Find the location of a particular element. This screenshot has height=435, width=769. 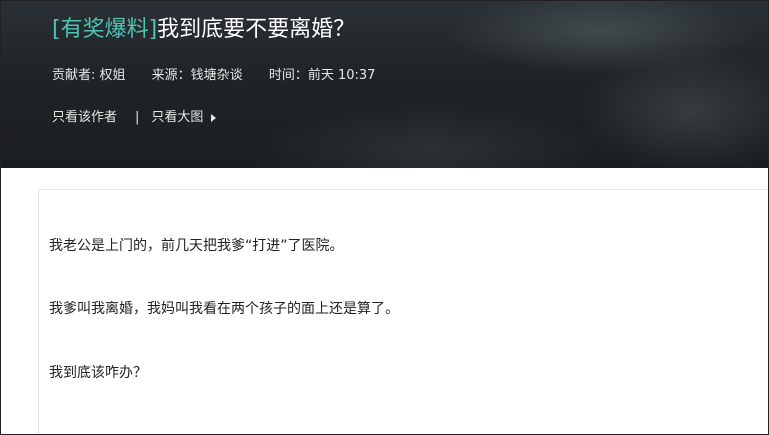

paragraph-1: 我老公是上门的，前几天把我爹“打进”了医院。 is located at coordinates (196, 246).